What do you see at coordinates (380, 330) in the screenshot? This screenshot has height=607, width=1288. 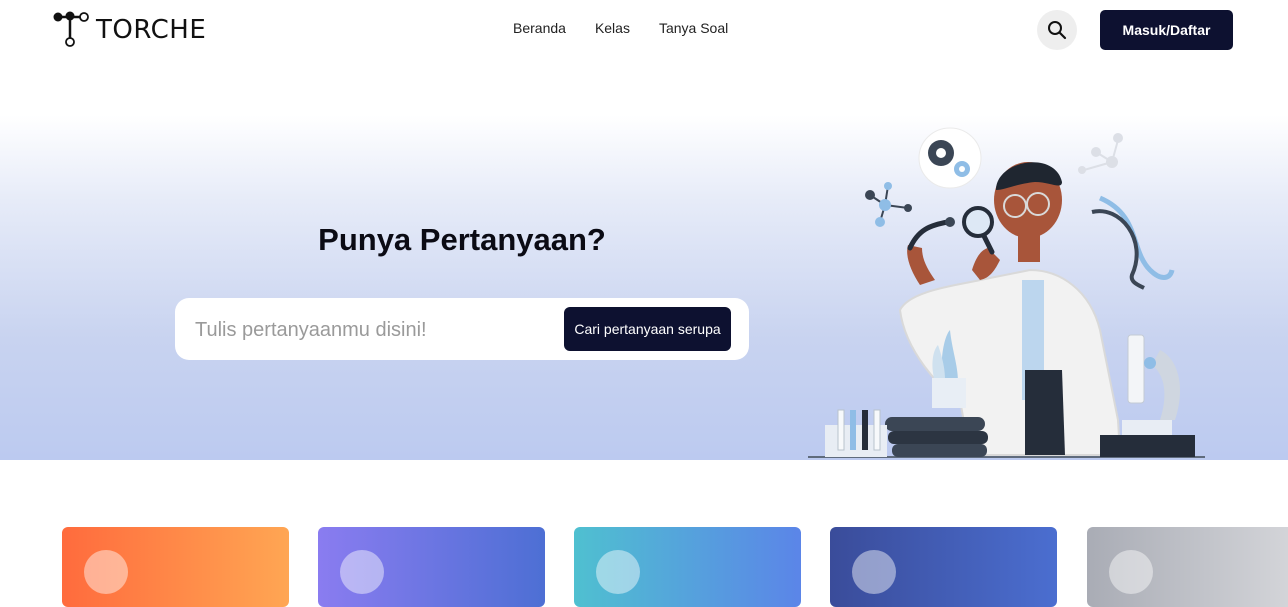 I see `question-input` at bounding box center [380, 330].